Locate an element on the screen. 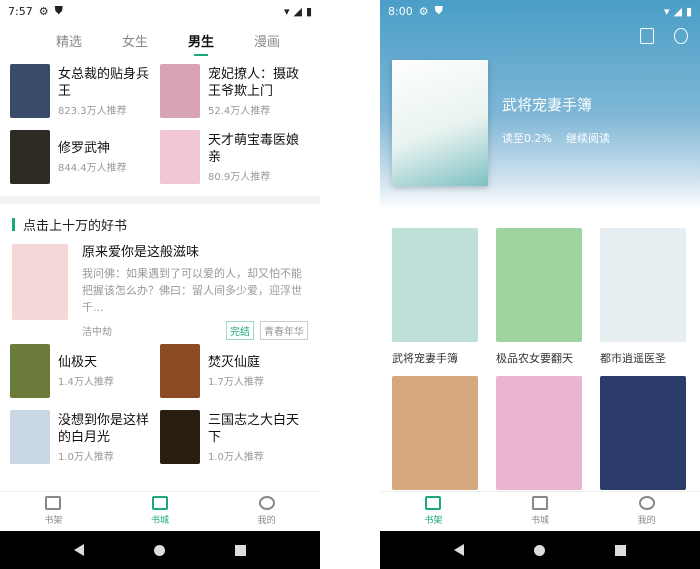  calendar-icon is located at coordinates (647, 36).